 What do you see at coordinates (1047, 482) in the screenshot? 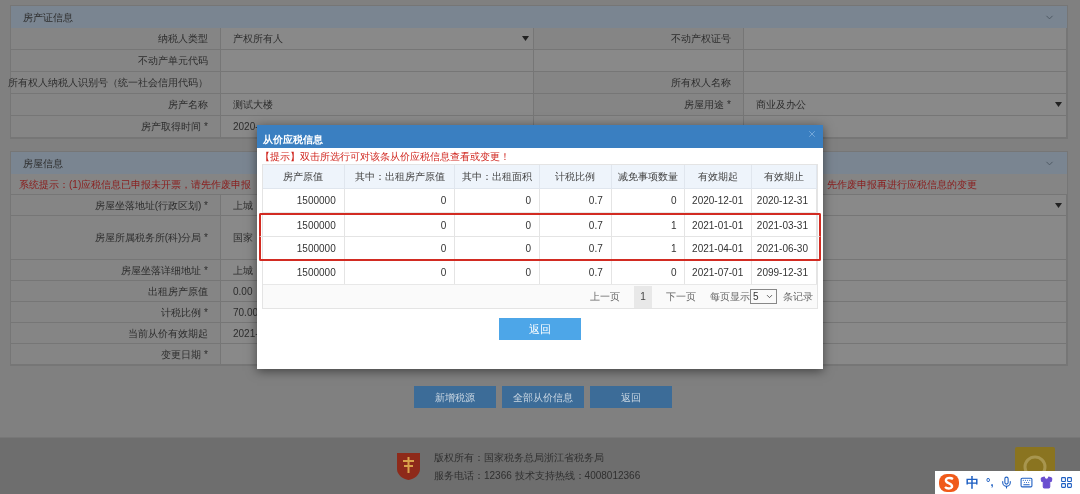
I see `shirt-icon` at bounding box center [1047, 482].